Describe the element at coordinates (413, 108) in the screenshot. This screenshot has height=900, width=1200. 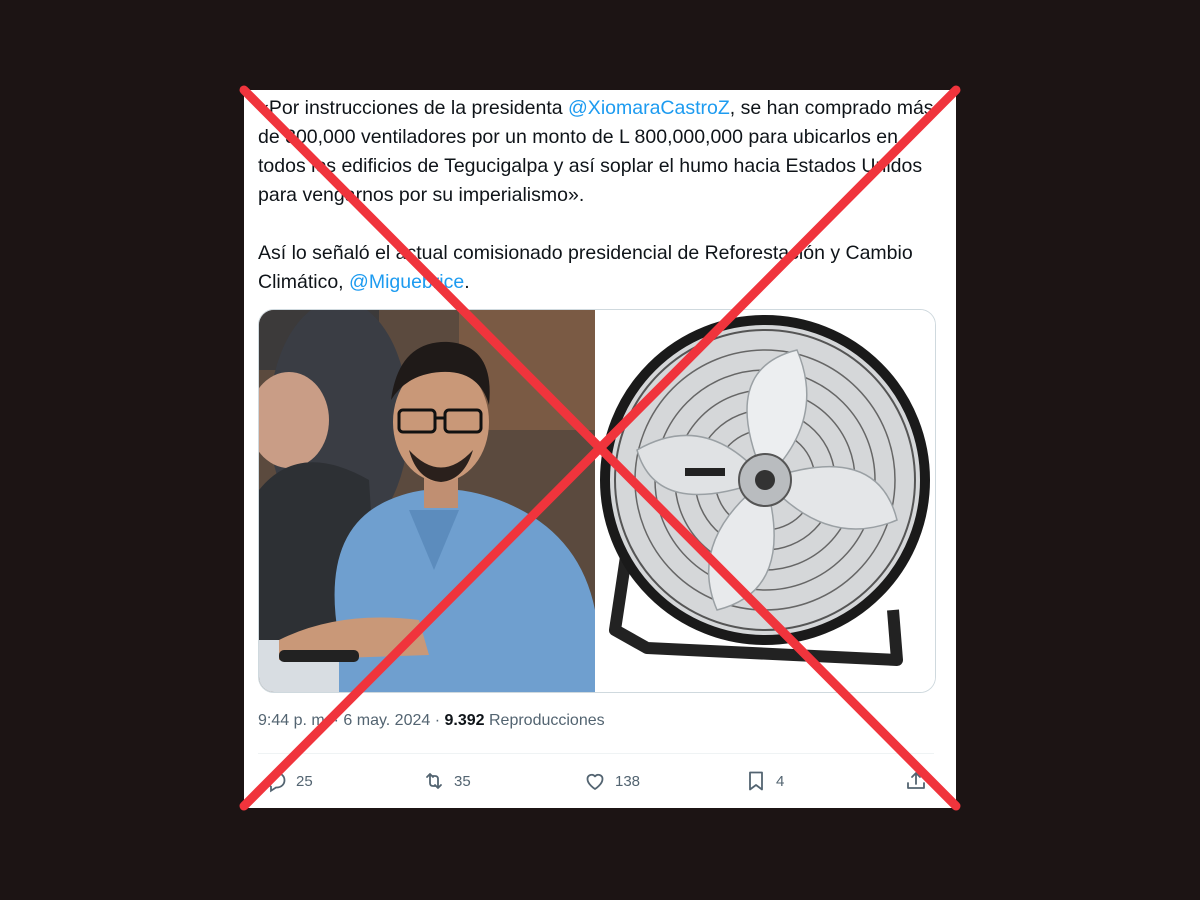
I see `tweet-text-part1: «Por instrucciones de la presidenta` at that location.